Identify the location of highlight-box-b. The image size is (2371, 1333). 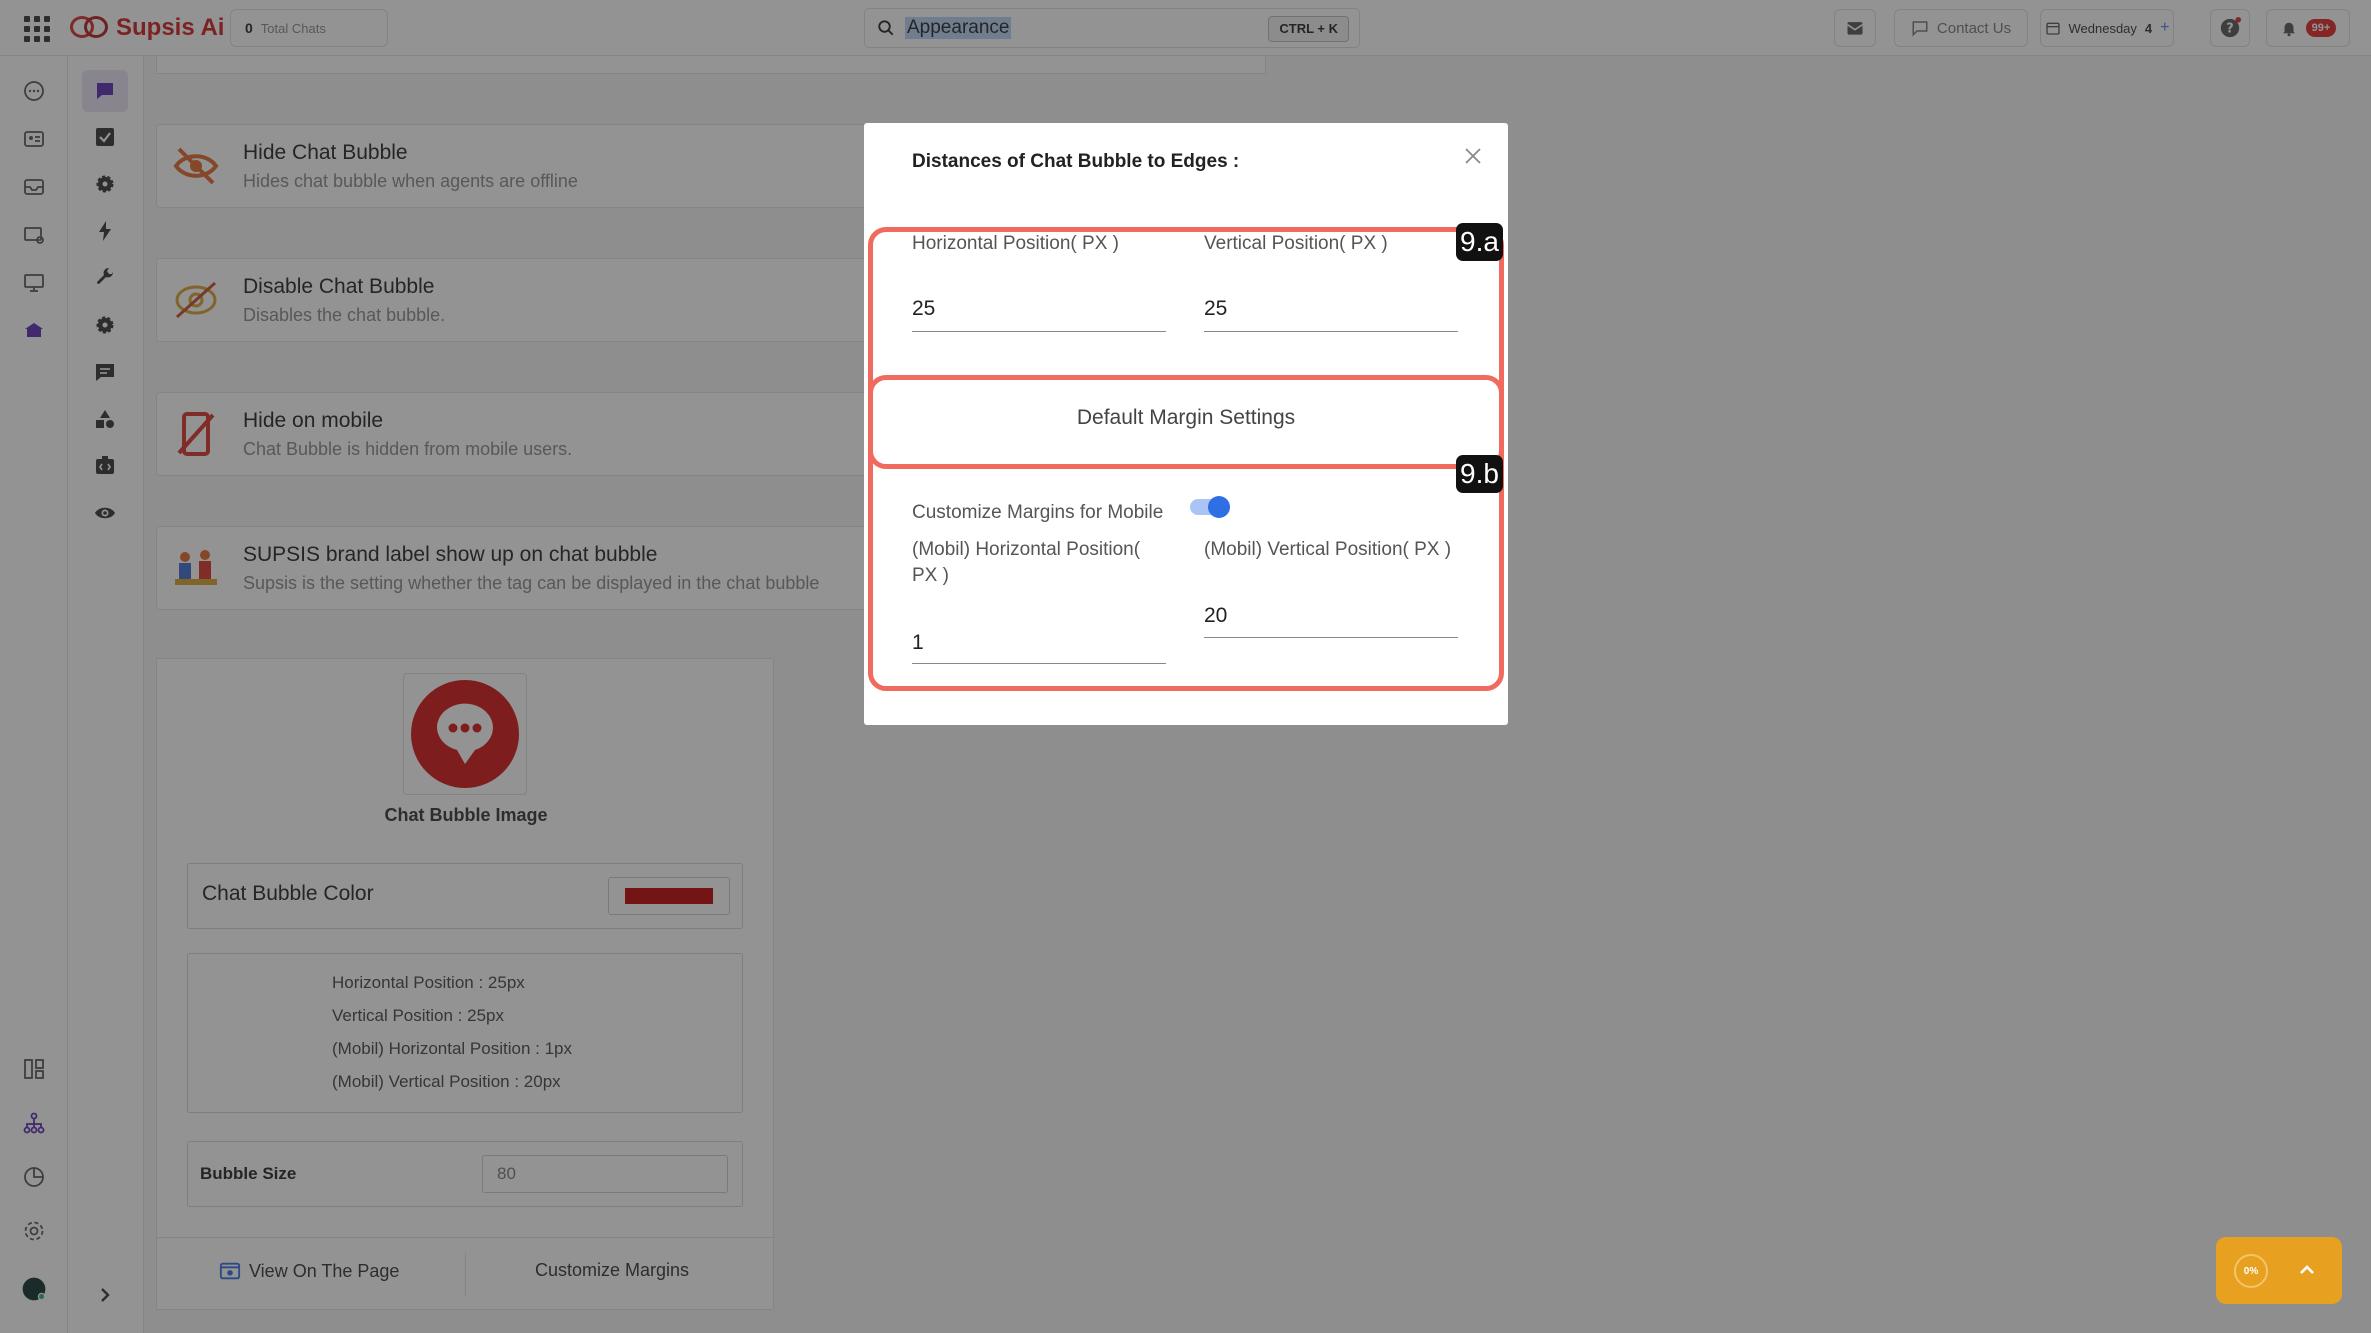
(1186, 533).